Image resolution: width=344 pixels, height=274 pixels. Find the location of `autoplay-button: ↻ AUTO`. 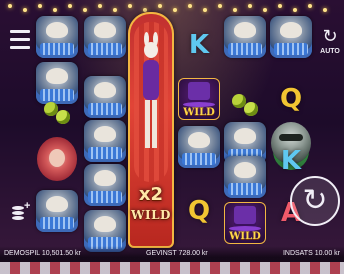

autoplay-button: ↻ AUTO is located at coordinates (330, 46).